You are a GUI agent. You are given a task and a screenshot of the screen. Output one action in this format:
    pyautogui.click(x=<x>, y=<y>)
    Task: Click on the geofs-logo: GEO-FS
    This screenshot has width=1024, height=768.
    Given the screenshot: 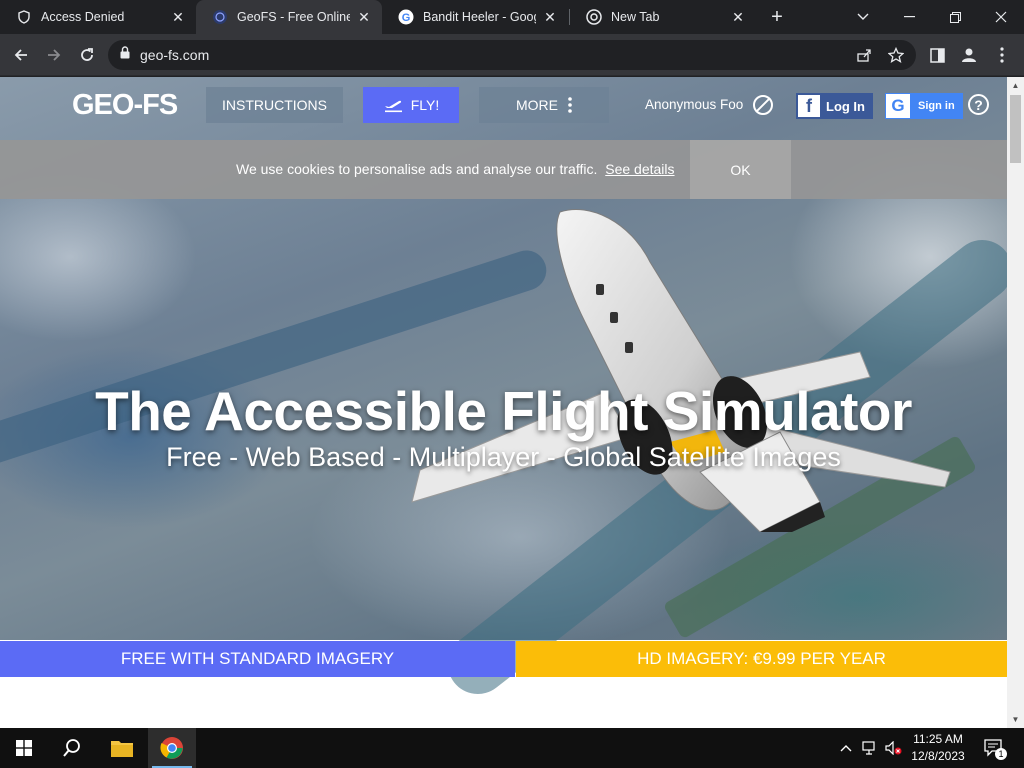 What is the action you would take?
    pyautogui.click(x=125, y=104)
    